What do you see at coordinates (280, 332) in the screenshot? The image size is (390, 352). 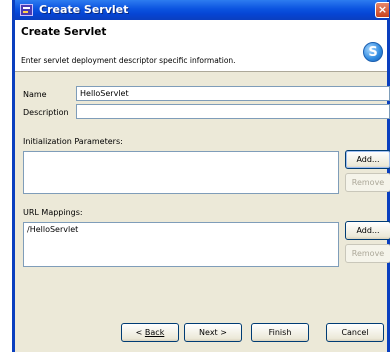 I see `finish-button: Finish` at bounding box center [280, 332].